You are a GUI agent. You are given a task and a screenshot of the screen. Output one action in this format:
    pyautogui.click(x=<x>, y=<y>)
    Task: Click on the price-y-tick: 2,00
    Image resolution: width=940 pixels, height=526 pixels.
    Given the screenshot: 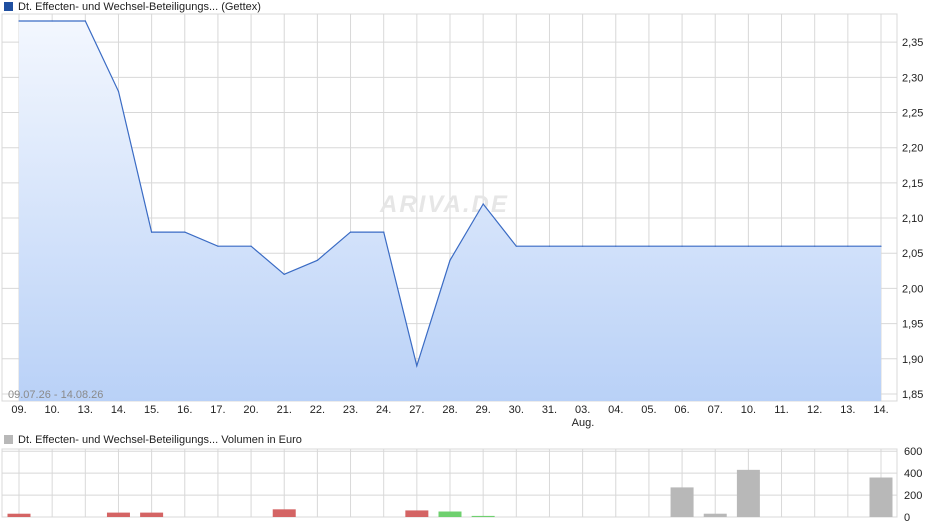 What is the action you would take?
    pyautogui.click(x=912, y=289)
    